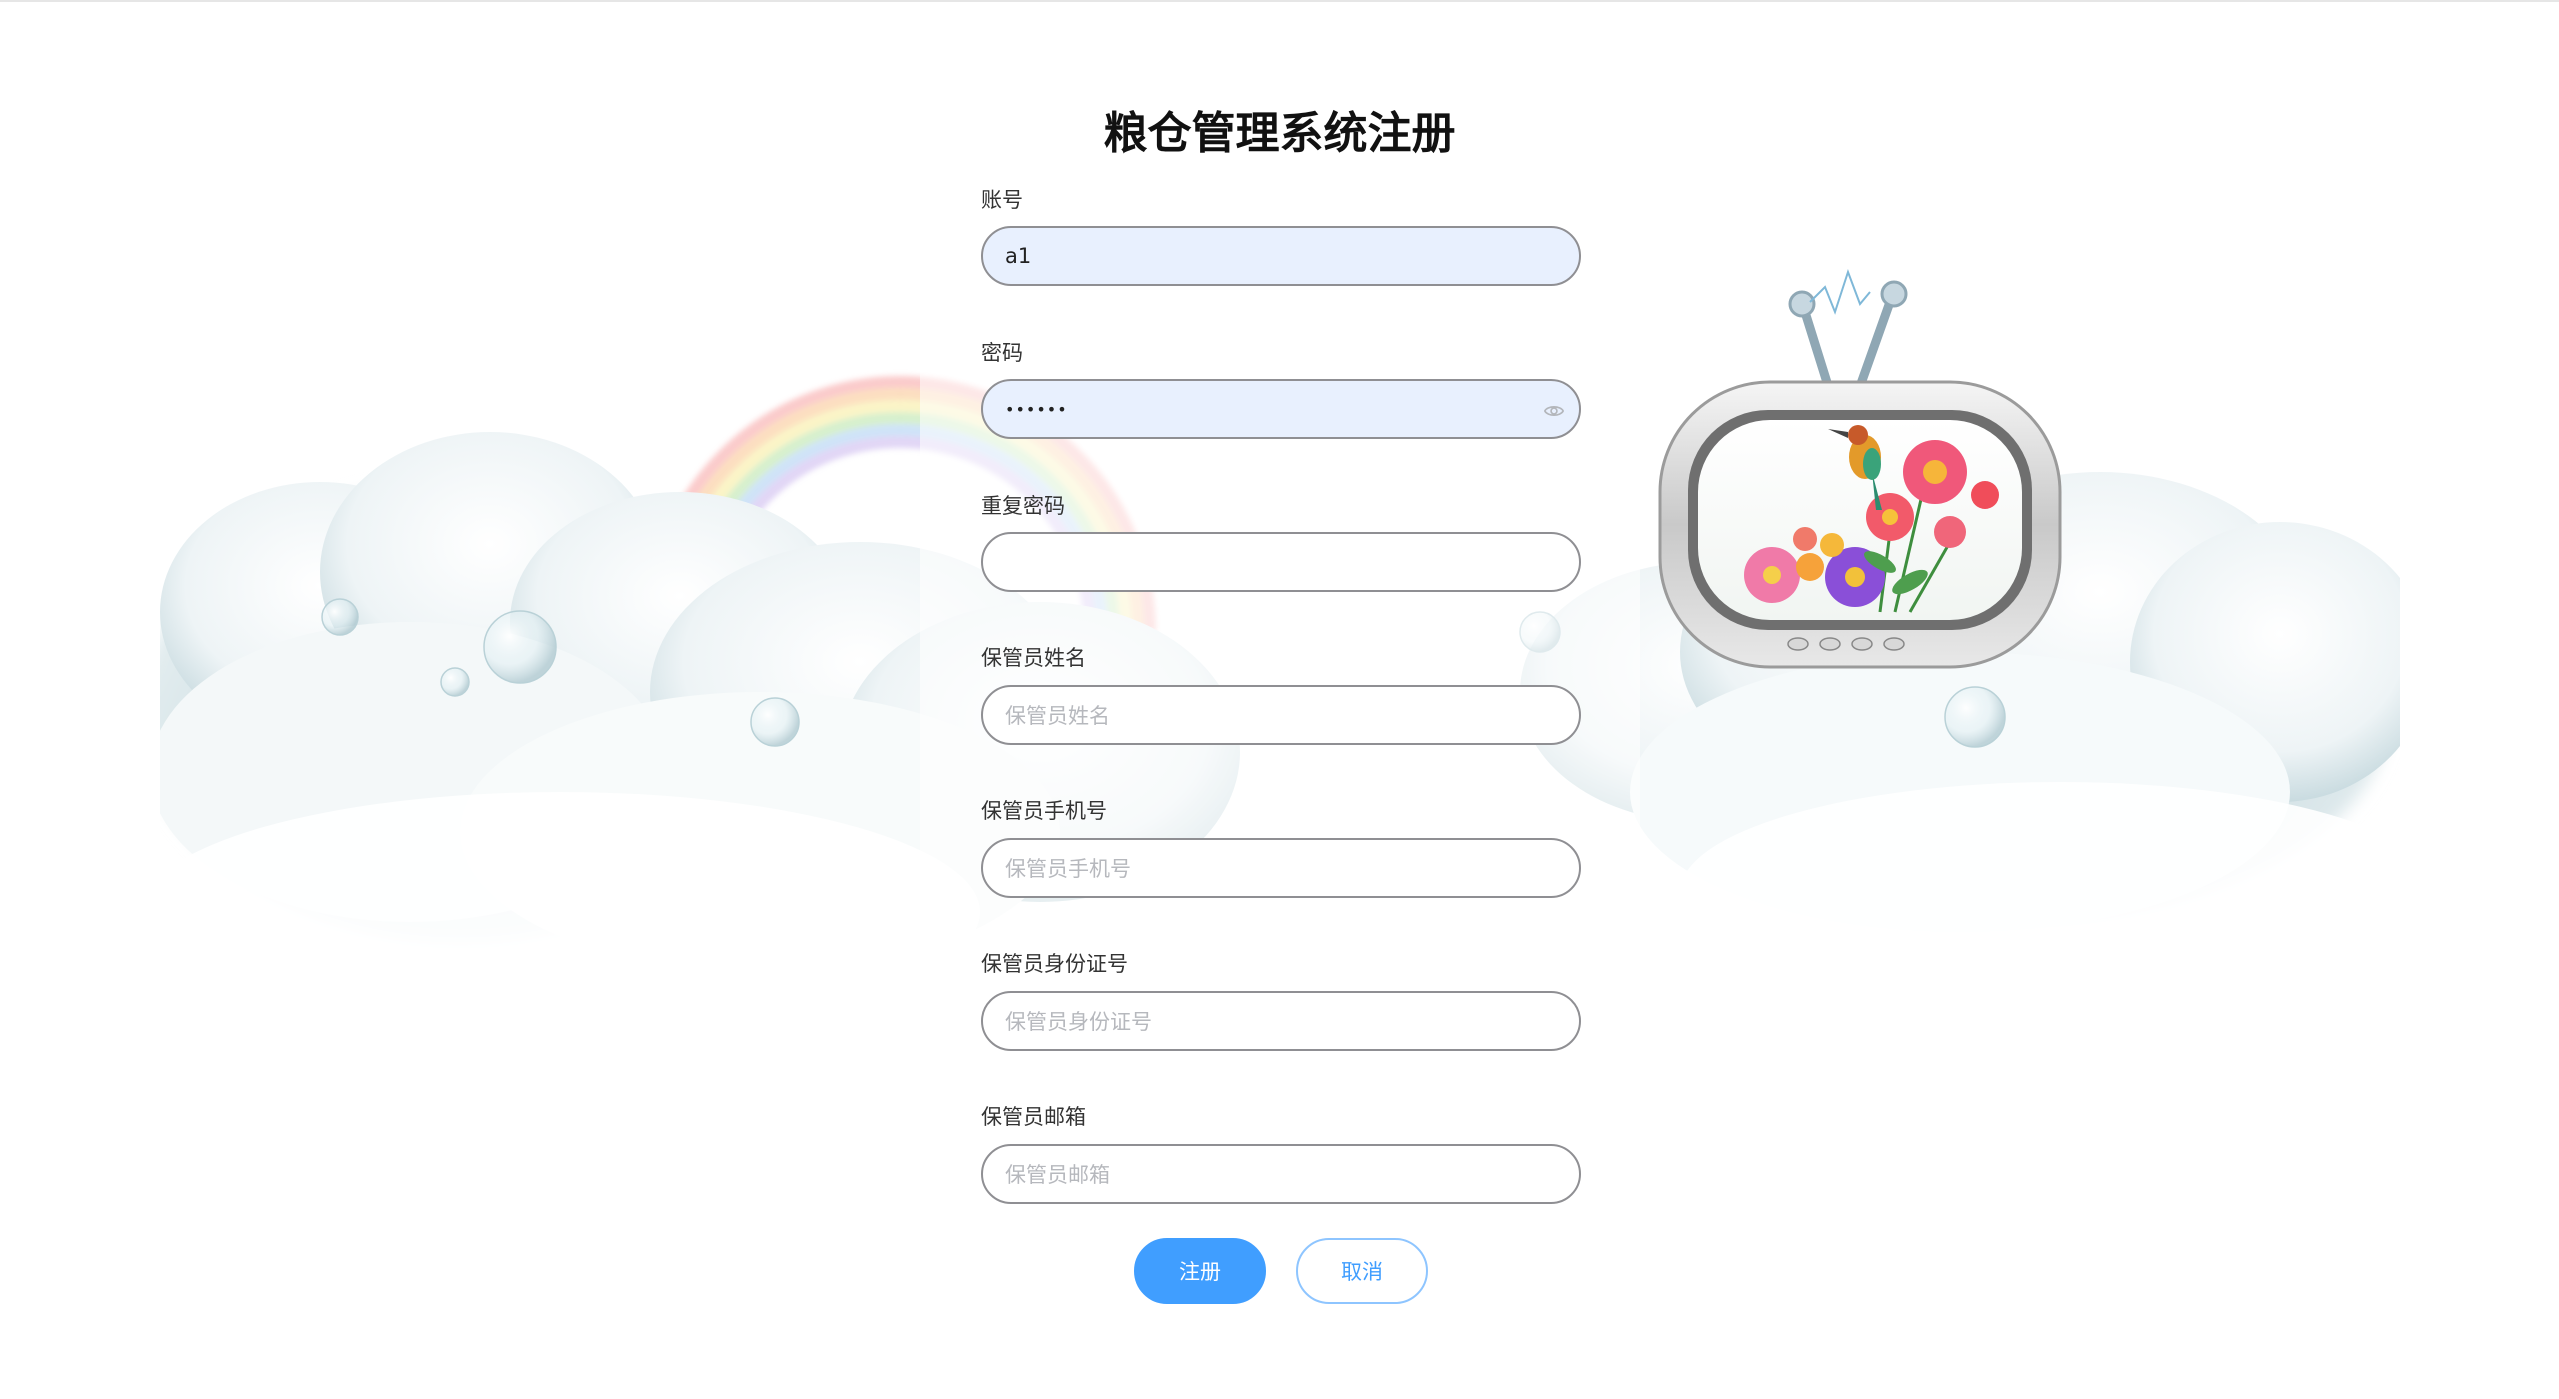 Image resolution: width=2559 pixels, height=1399 pixels. Describe the element at coordinates (1018, 256) in the screenshot. I see `account-value: a1` at that location.